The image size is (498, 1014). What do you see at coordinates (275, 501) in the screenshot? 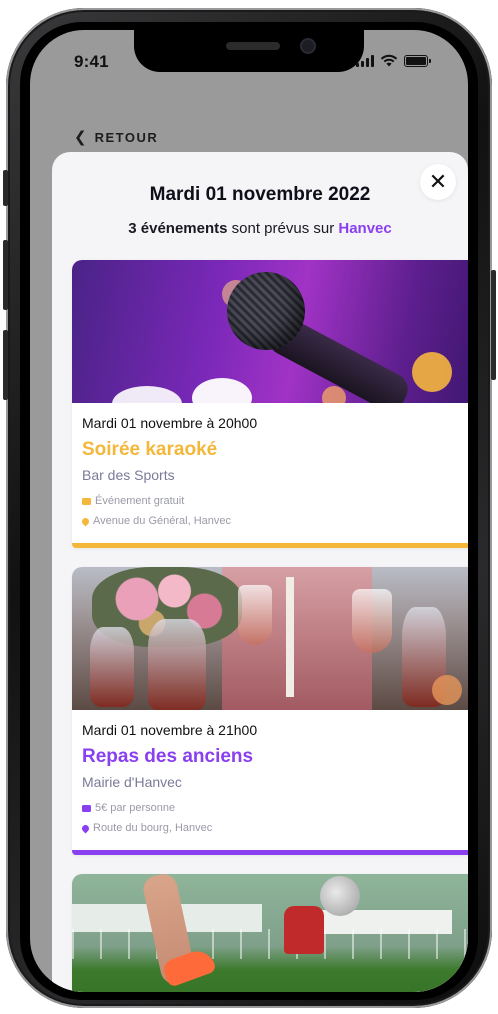
I see `event-price-row: Événement gratuit` at bounding box center [275, 501].